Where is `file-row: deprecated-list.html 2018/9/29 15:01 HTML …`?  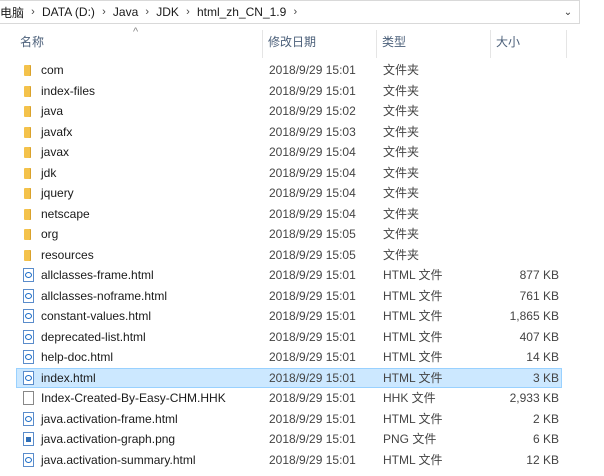 file-row: deprecated-list.html 2018/9/29 15:01 HTML … is located at coordinates (289, 337).